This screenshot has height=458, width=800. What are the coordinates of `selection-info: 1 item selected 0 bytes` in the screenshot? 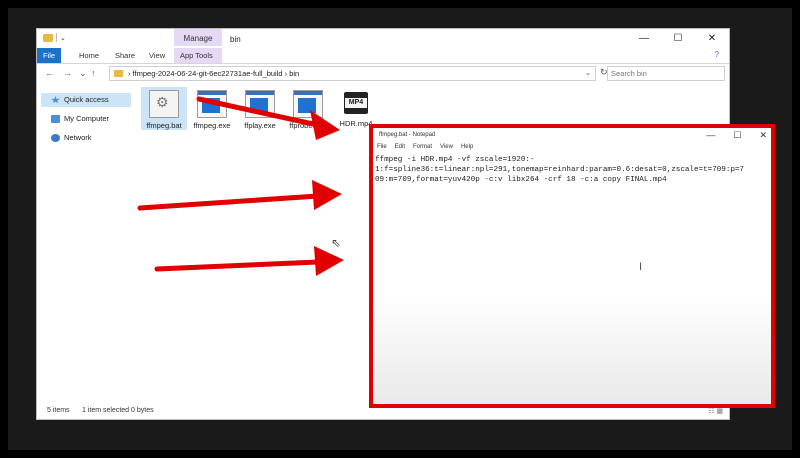 It's located at (118, 410).